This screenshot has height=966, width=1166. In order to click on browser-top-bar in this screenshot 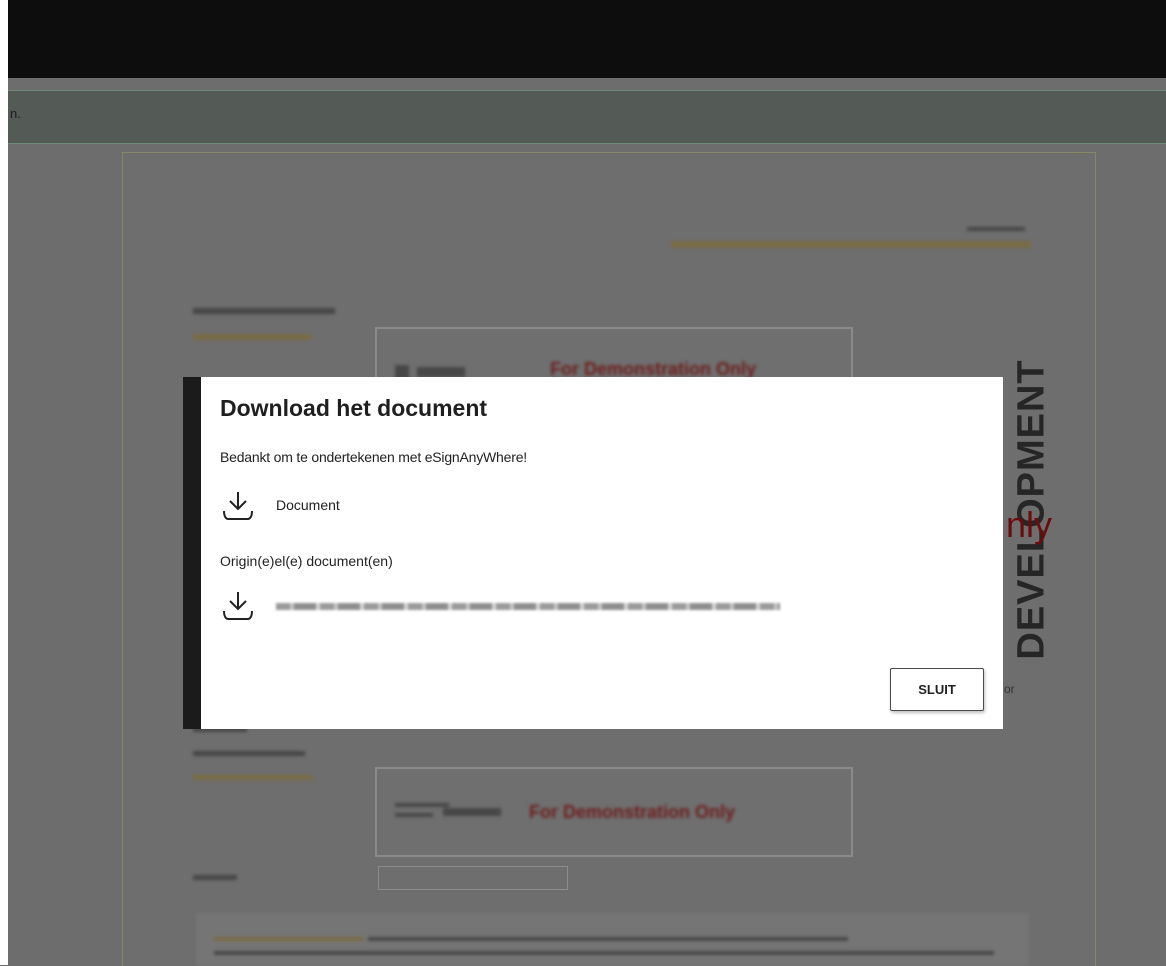, I will do `click(583, 39)`.